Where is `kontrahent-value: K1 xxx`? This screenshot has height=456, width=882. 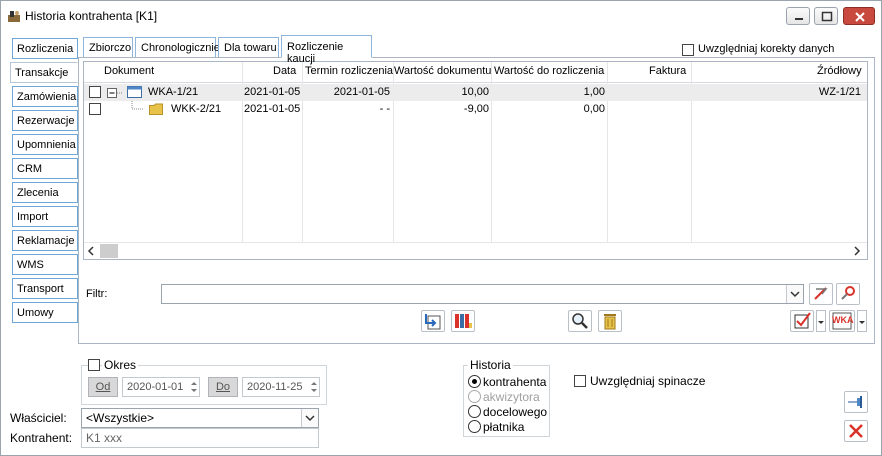 kontrahent-value: K1 xxx is located at coordinates (104, 438).